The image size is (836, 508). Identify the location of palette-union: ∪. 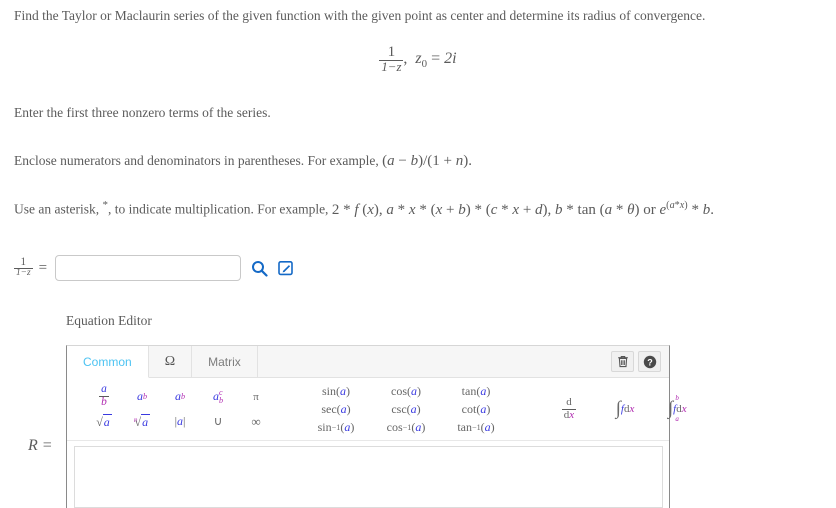
(218, 421).